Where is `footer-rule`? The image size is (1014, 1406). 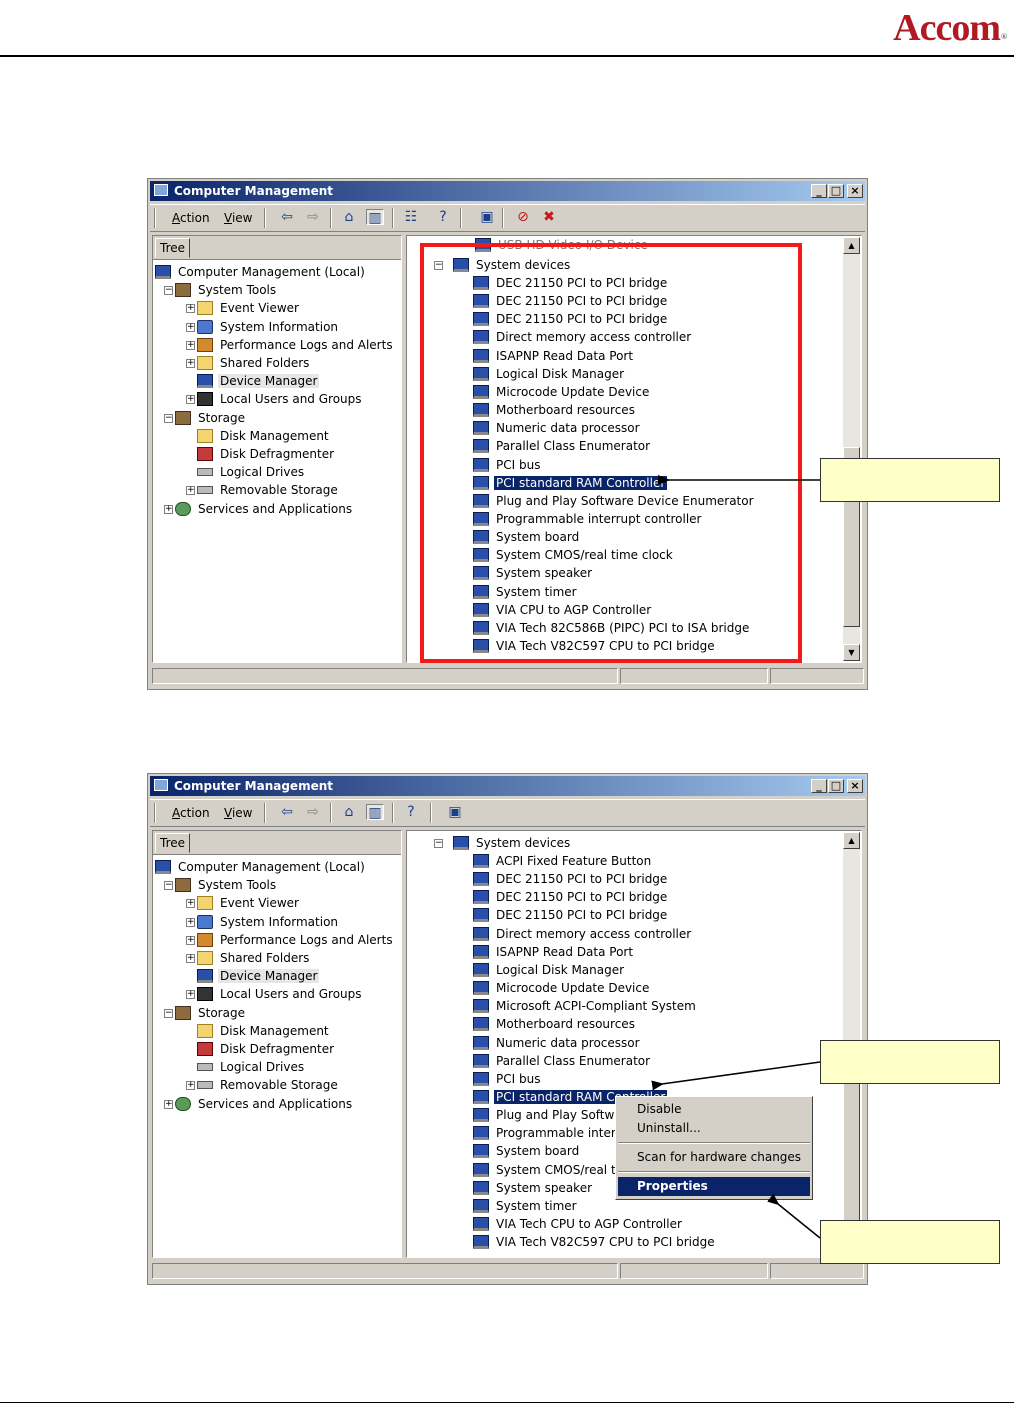 footer-rule is located at coordinates (507, 1402).